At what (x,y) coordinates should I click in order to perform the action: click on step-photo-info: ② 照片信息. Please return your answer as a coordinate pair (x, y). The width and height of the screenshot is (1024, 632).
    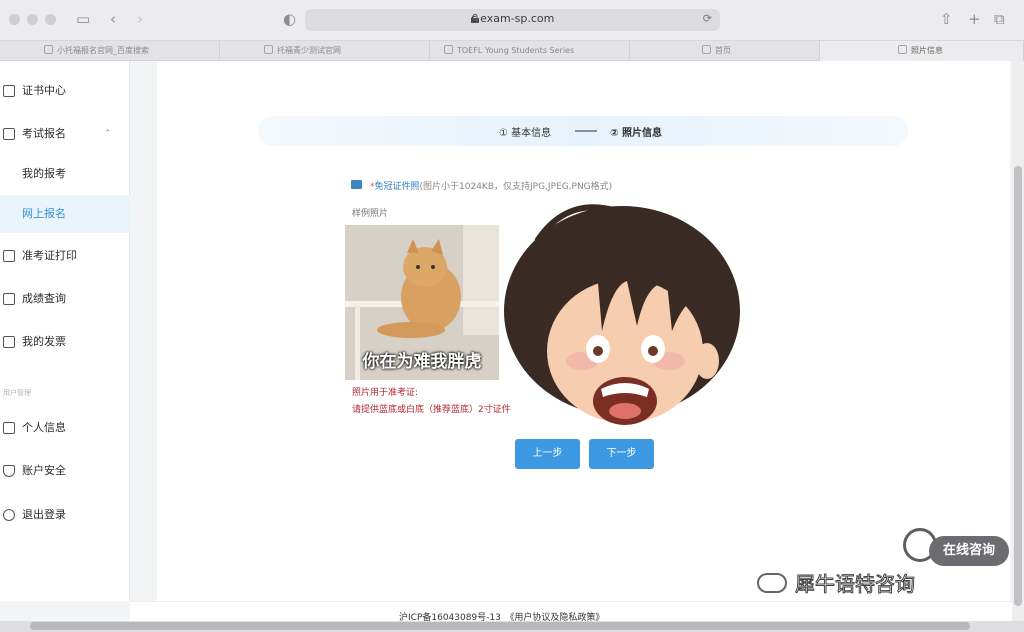
    Looking at the image, I should click on (636, 133).